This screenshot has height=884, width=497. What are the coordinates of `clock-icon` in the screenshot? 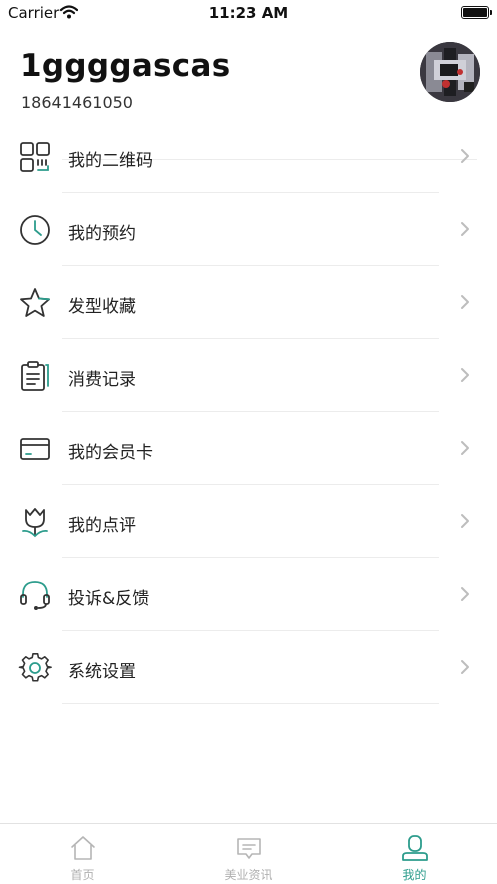 It's located at (35, 230).